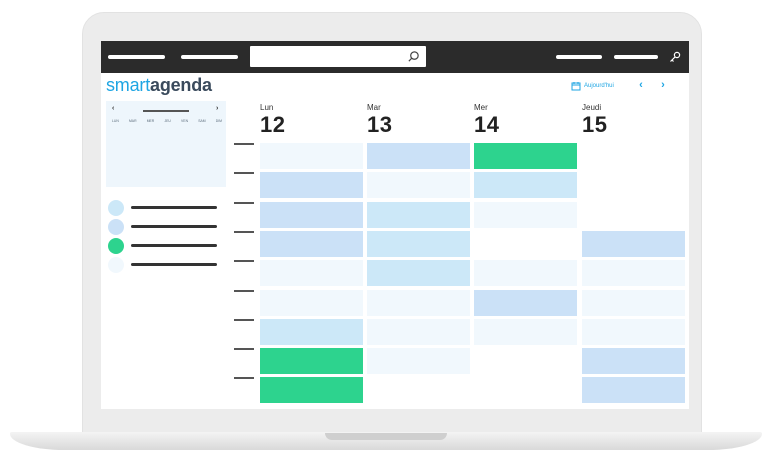 The image size is (772, 457). I want to click on day-number: 13, so click(380, 124).